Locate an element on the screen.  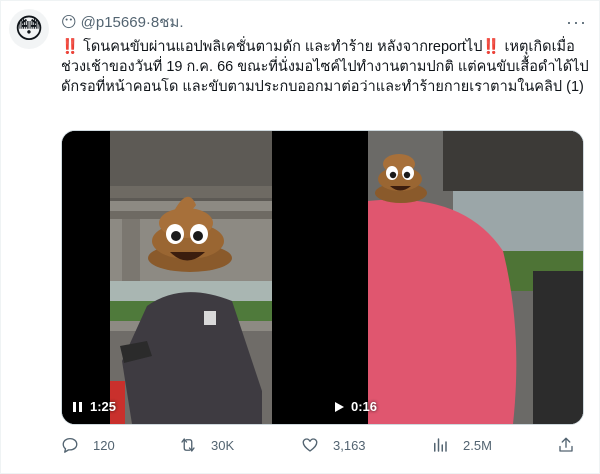
more-options-icon: ··· is located at coordinates (576, 22).